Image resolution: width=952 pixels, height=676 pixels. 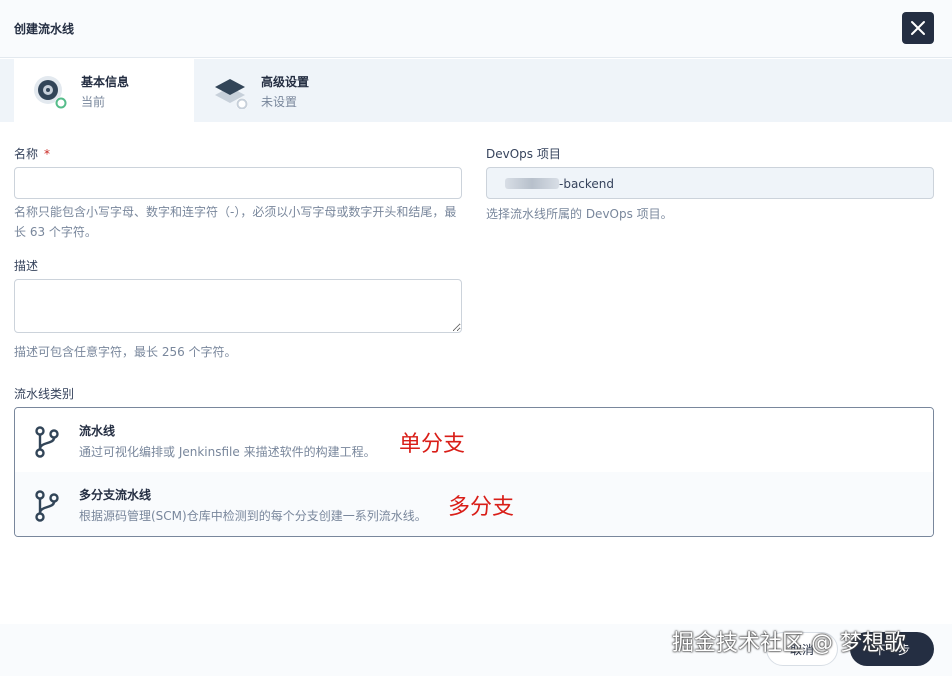 I want to click on close-button, so click(x=918, y=28).